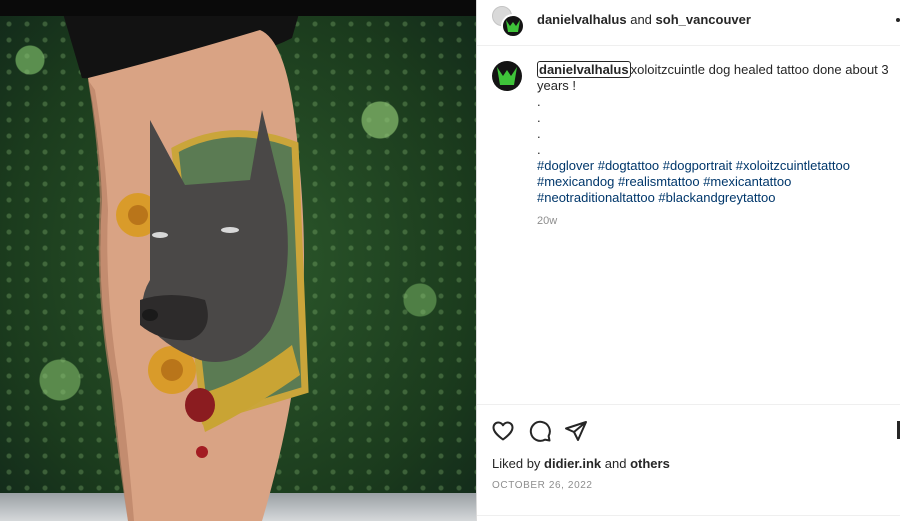 The width and height of the screenshot is (900, 521). What do you see at coordinates (200, 405) in the screenshot?
I see `collar-tag` at bounding box center [200, 405].